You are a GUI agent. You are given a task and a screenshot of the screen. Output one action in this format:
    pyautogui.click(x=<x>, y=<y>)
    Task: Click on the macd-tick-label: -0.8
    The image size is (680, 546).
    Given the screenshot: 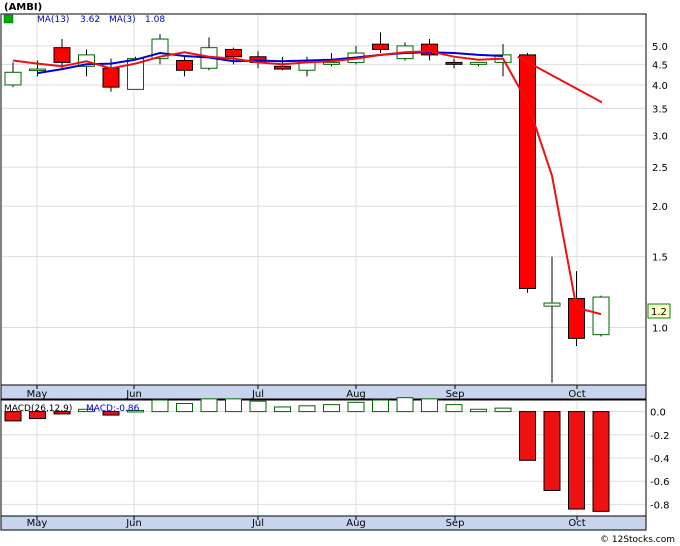 What is the action you would take?
    pyautogui.click(x=660, y=505)
    